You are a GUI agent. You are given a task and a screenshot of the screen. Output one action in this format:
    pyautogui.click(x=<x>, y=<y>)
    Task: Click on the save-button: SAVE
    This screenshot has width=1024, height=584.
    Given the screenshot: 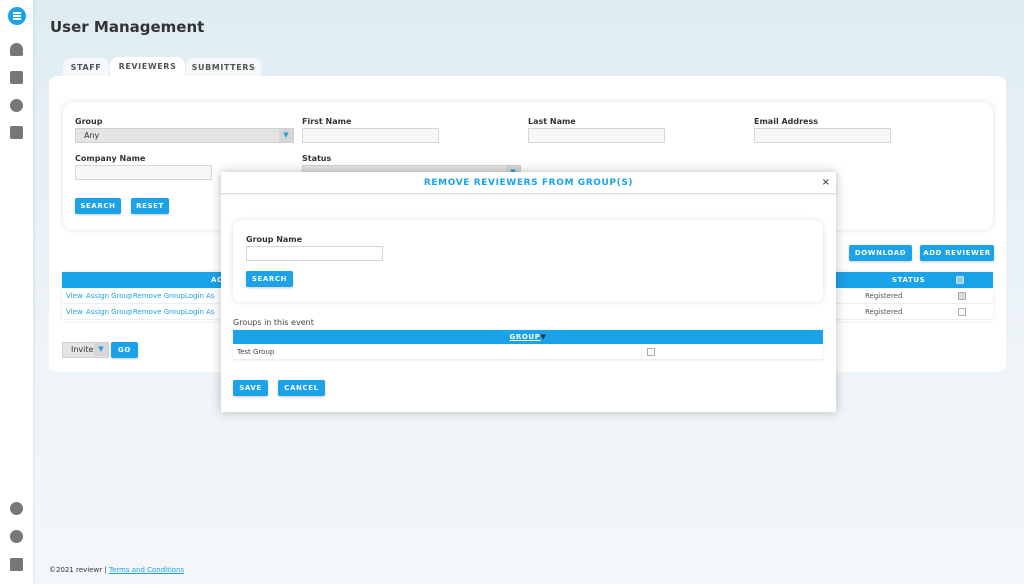 What is the action you would take?
    pyautogui.click(x=250, y=388)
    